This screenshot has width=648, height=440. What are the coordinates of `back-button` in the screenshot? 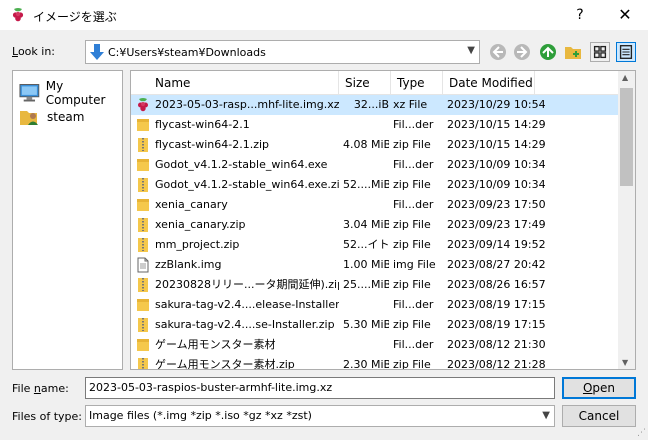 It's located at (498, 52).